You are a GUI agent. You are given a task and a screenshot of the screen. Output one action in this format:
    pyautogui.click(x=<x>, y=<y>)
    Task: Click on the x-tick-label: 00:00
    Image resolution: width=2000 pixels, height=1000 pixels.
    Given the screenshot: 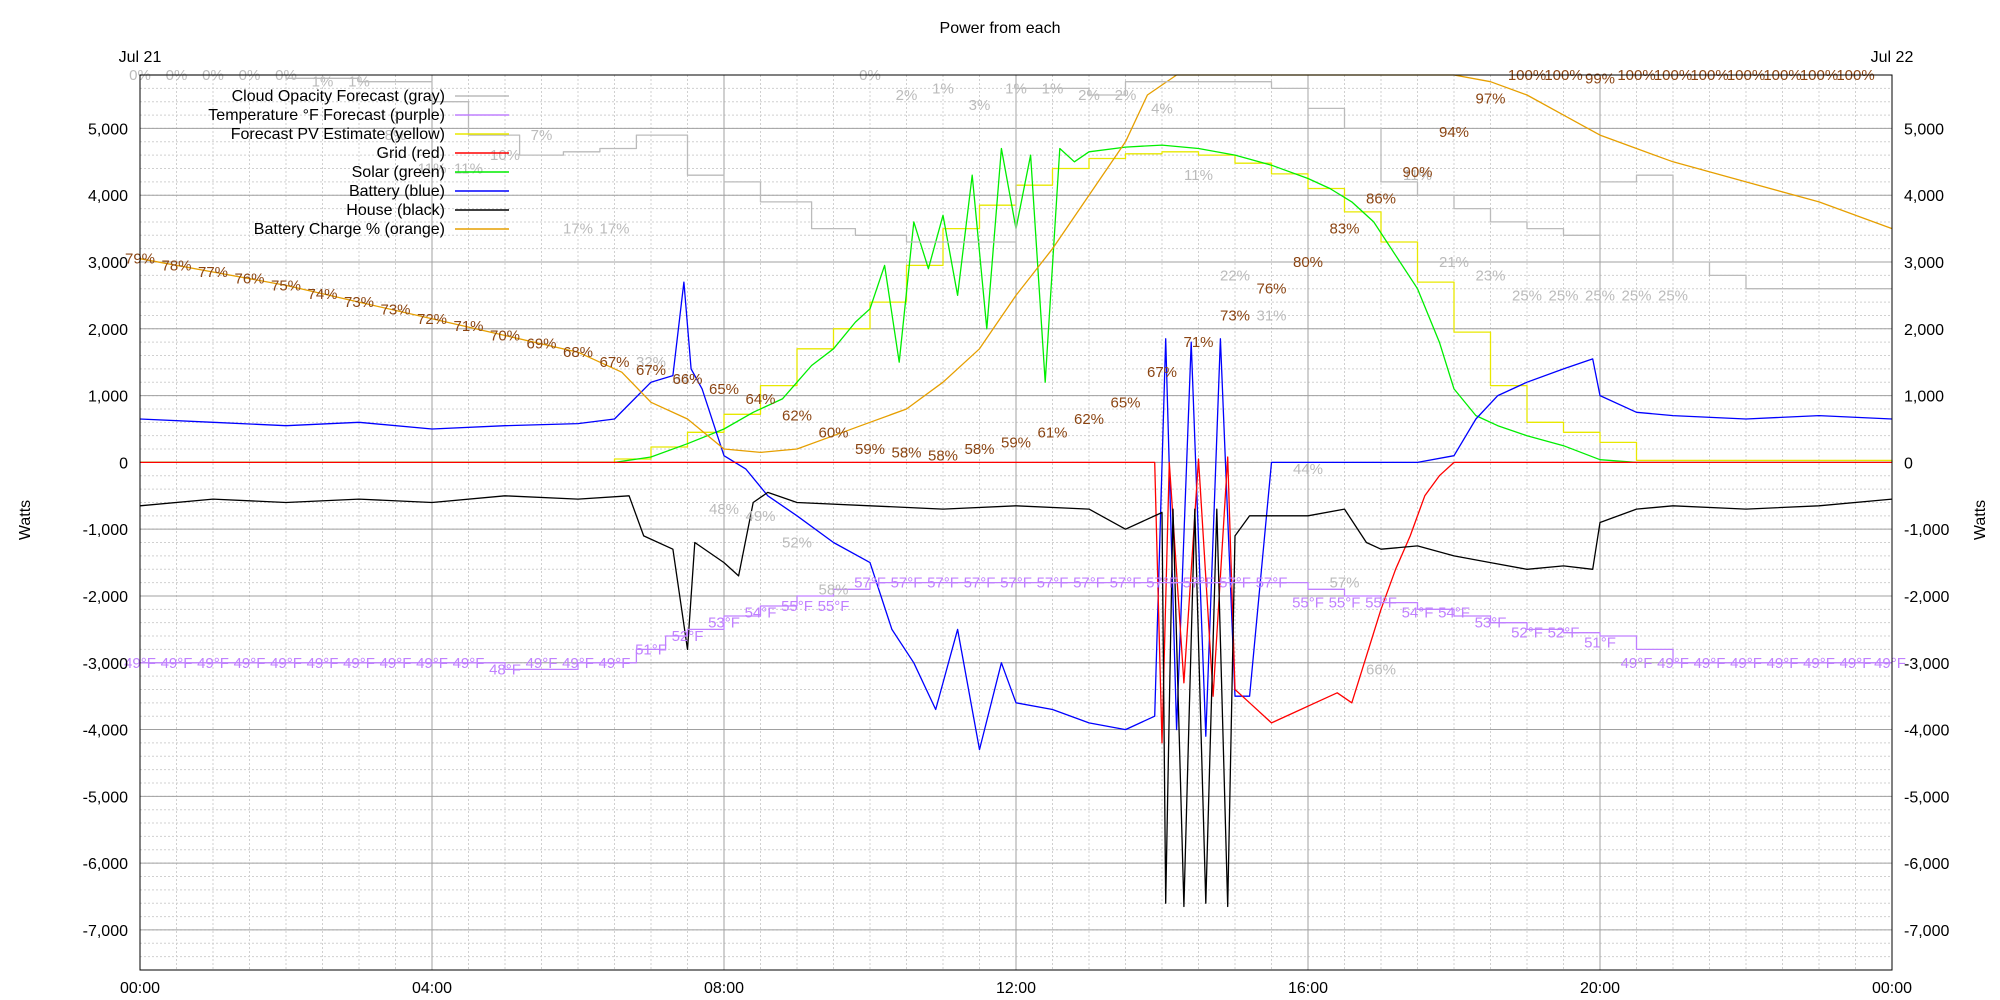 What is the action you would take?
    pyautogui.click(x=1892, y=988)
    